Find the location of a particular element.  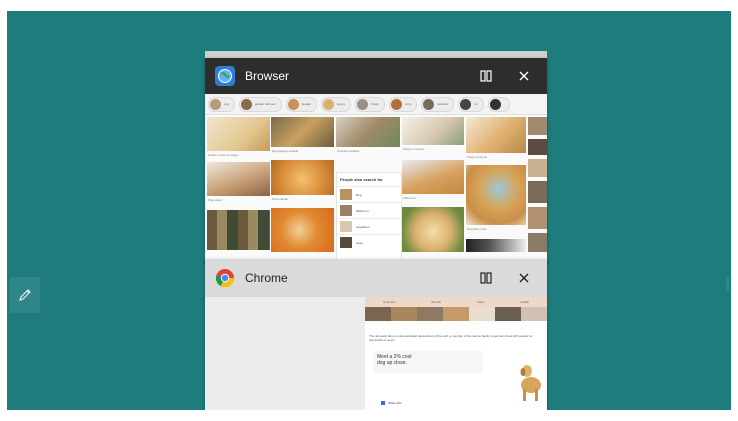

chip: labrador is located at coordinates (438, 104).